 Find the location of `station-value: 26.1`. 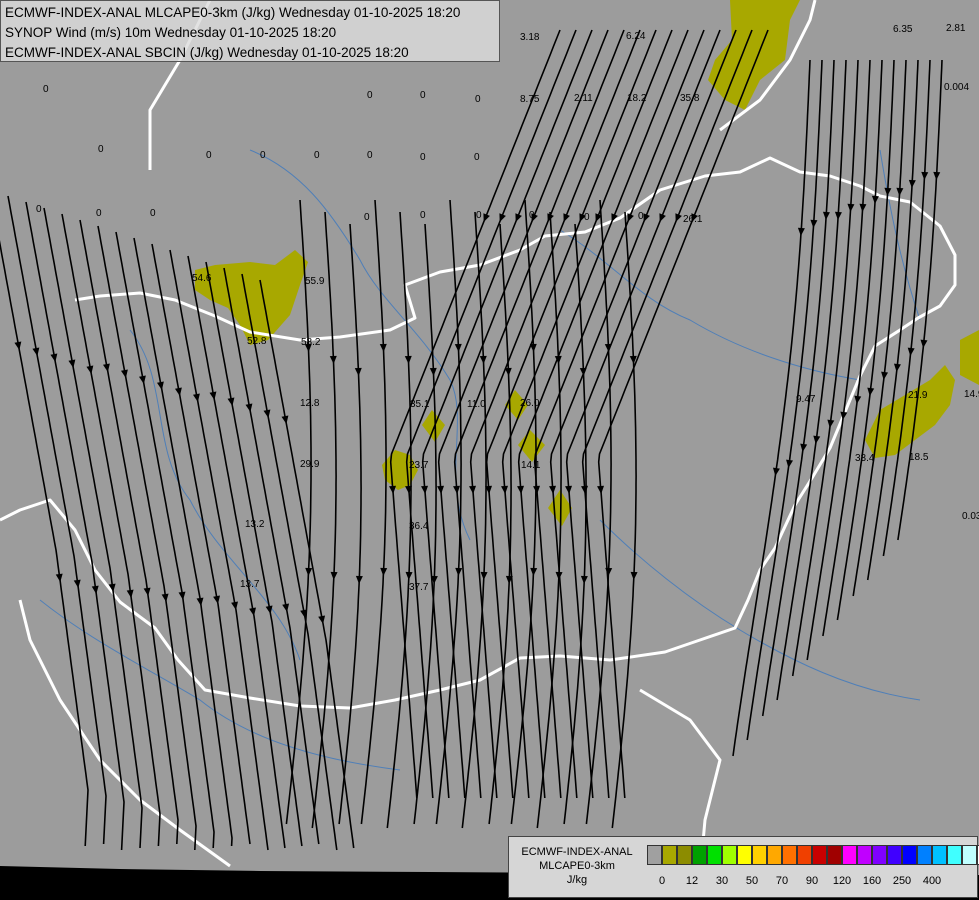

station-value: 26.1 is located at coordinates (693, 219).